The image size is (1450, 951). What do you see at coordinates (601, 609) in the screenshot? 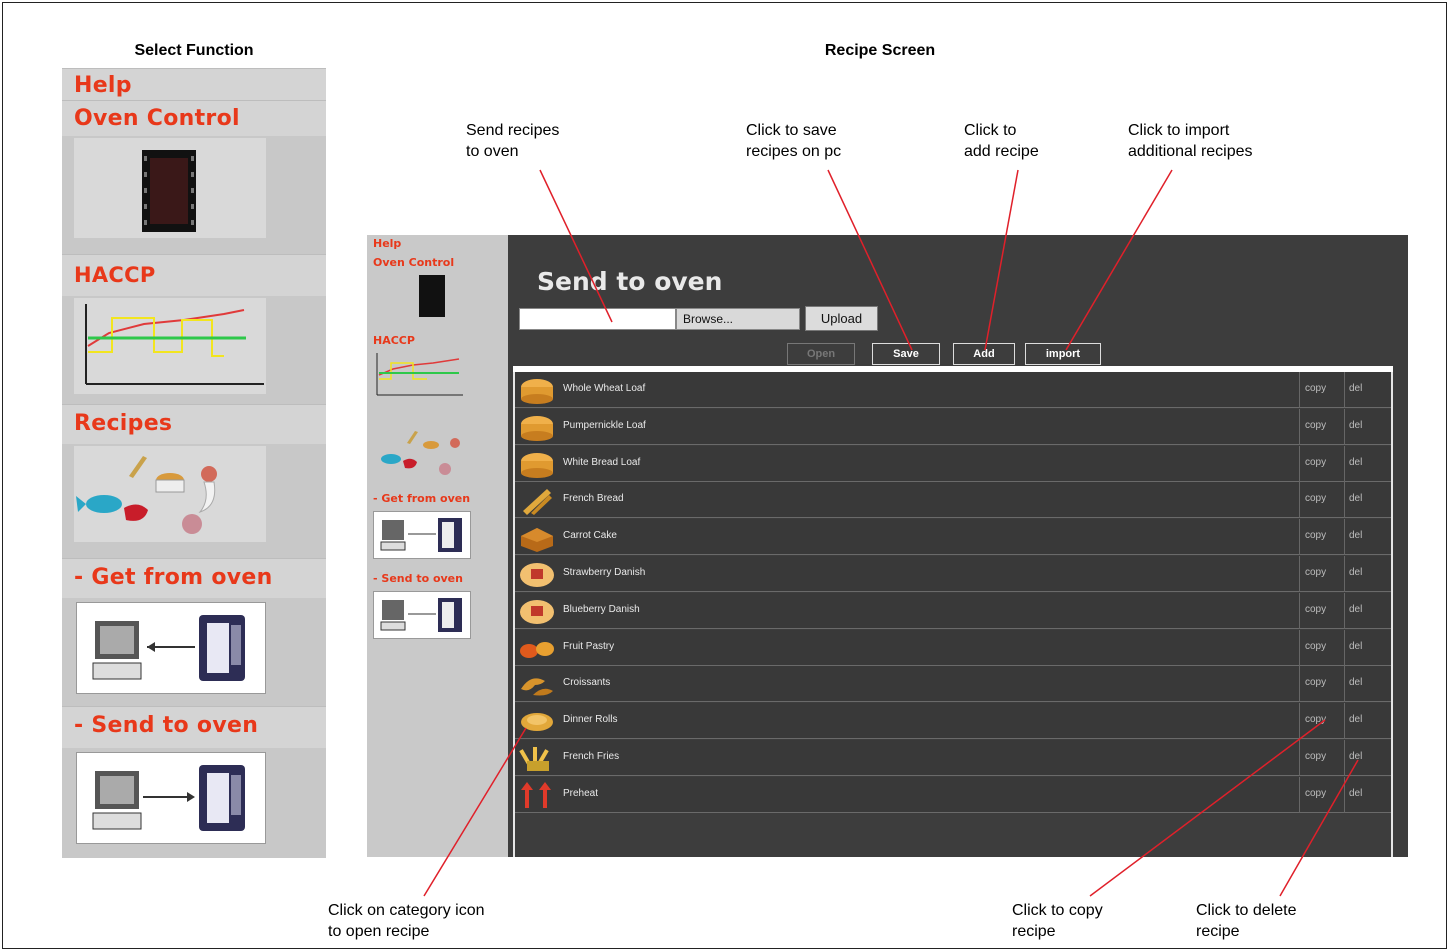
I see `recipe-name: Blueberry Danish` at bounding box center [601, 609].